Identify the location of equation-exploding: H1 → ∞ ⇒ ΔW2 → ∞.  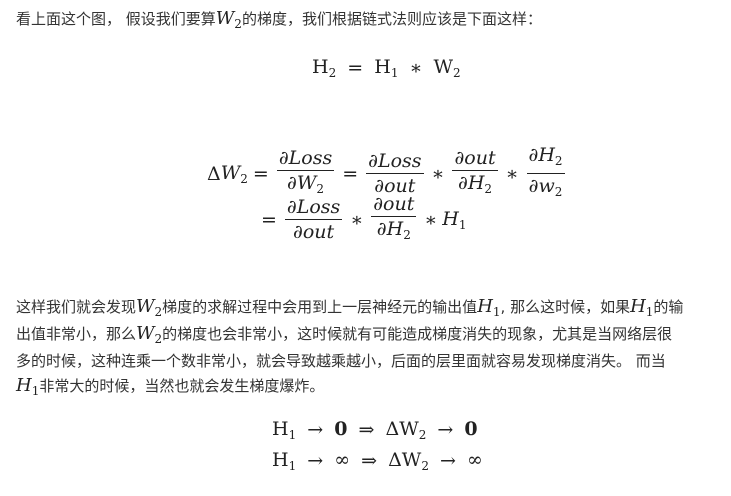
(377, 461).